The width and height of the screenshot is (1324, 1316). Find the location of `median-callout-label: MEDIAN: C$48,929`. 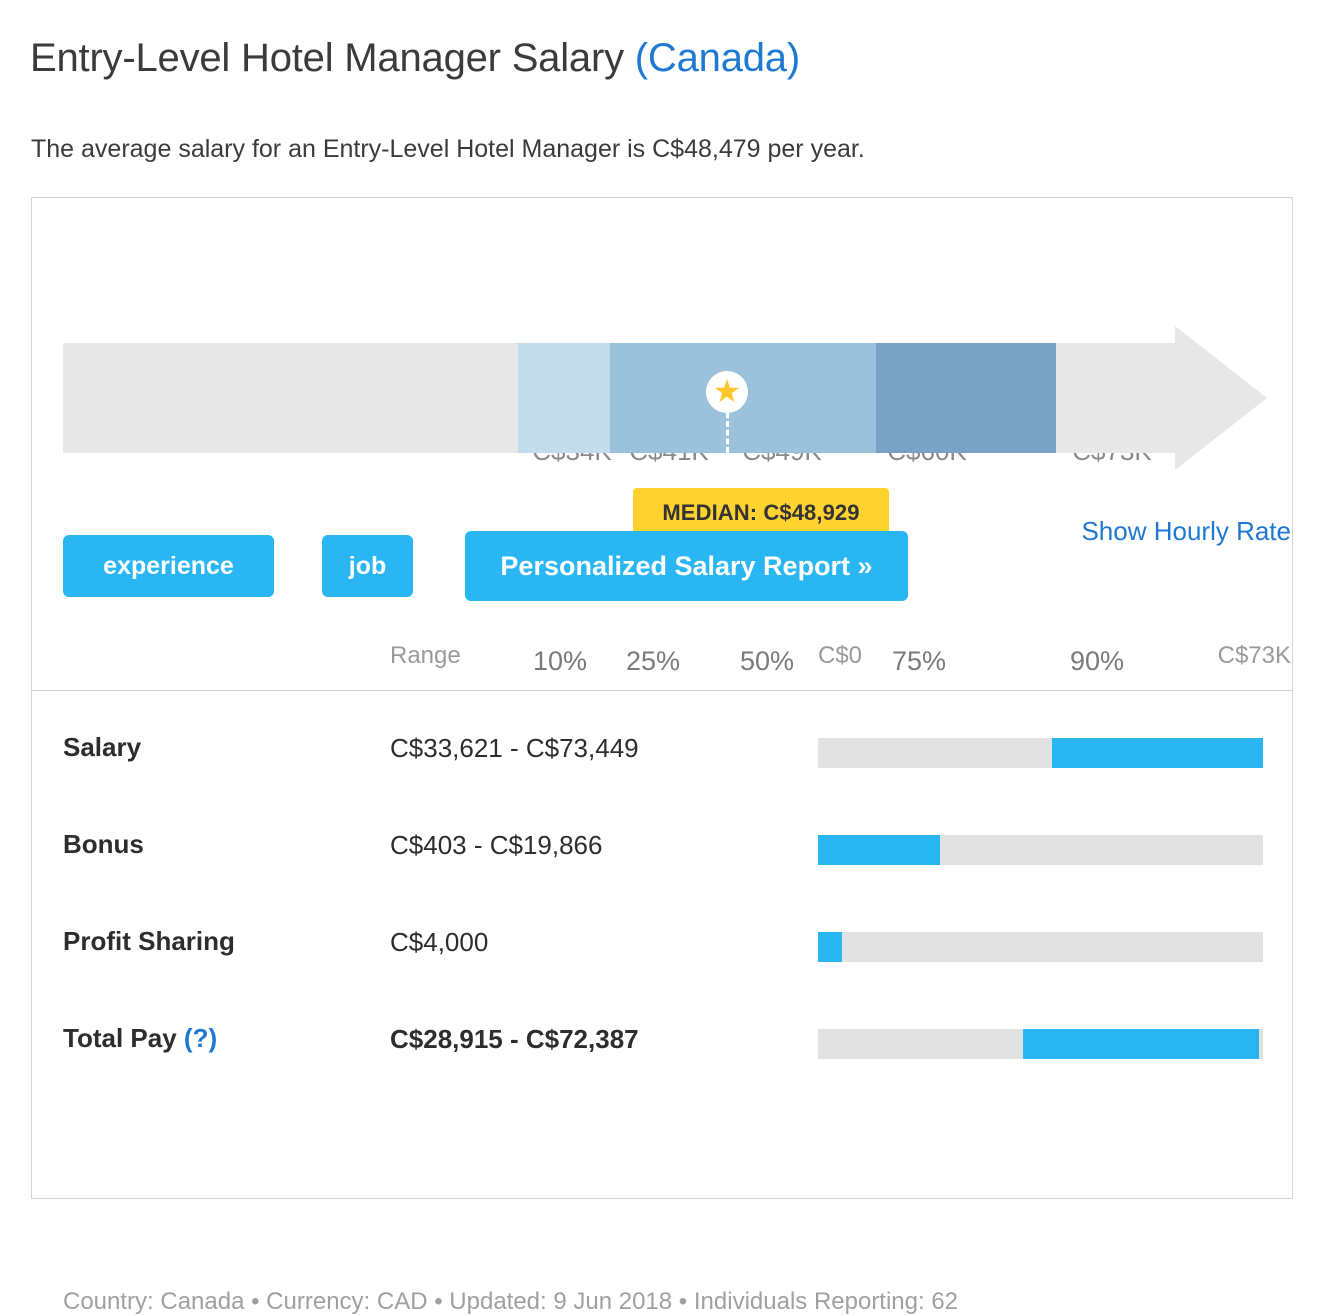

median-callout-label: MEDIAN: C$48,929 is located at coordinates (761, 512).